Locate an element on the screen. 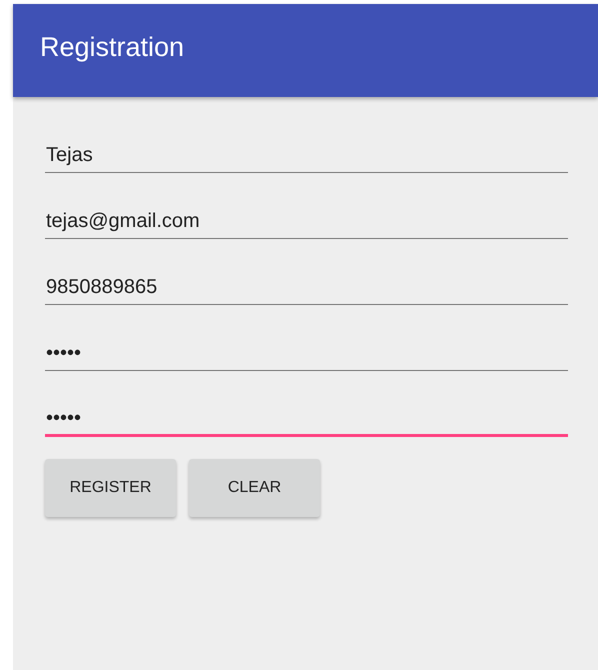 This screenshot has height=670, width=598. screen-title: Registration is located at coordinates (112, 47).